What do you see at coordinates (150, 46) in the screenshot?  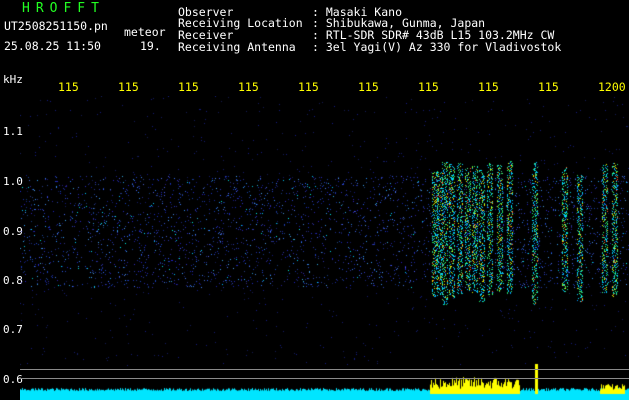 I see `minute-label: 19.` at bounding box center [150, 46].